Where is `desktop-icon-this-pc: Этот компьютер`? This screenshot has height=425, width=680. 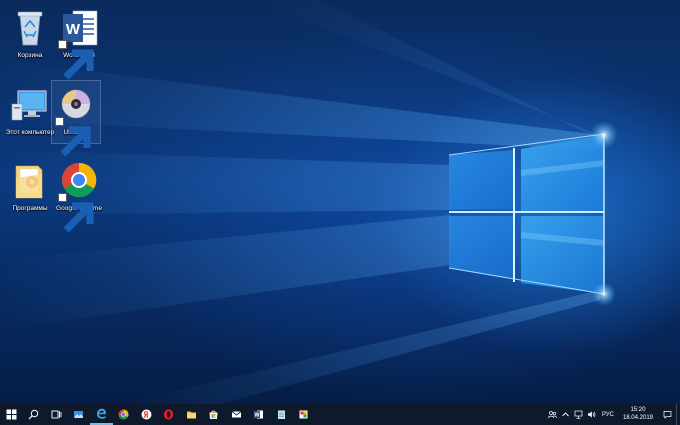 desktop-icon-this-pc: Этот компьютер is located at coordinates (30, 112).